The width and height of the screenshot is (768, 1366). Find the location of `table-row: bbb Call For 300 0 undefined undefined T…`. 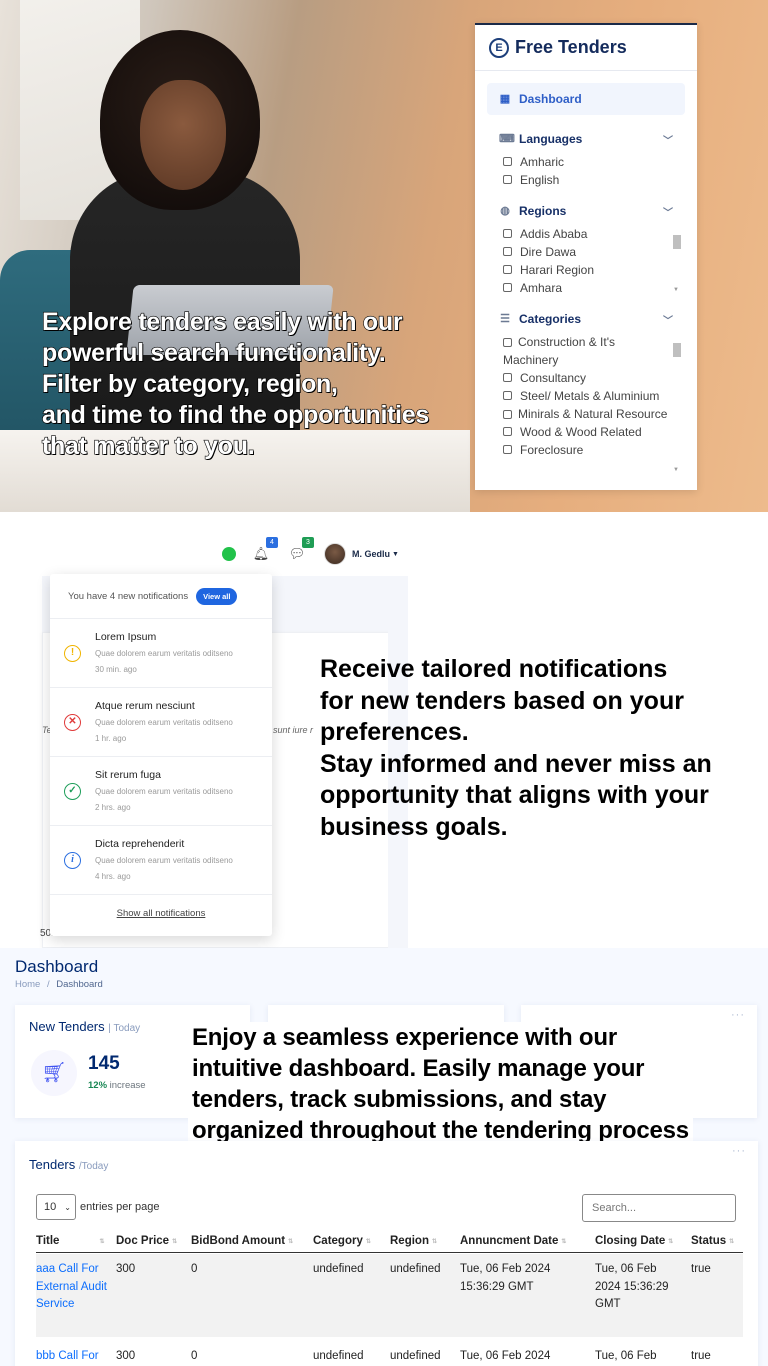

table-row: bbb Call For 300 0 undefined undefined T… is located at coordinates (389, 1351).